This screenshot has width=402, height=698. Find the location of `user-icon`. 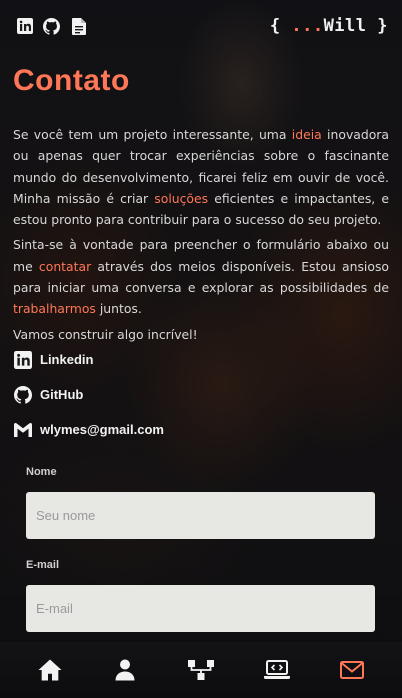

user-icon is located at coordinates (125, 670).